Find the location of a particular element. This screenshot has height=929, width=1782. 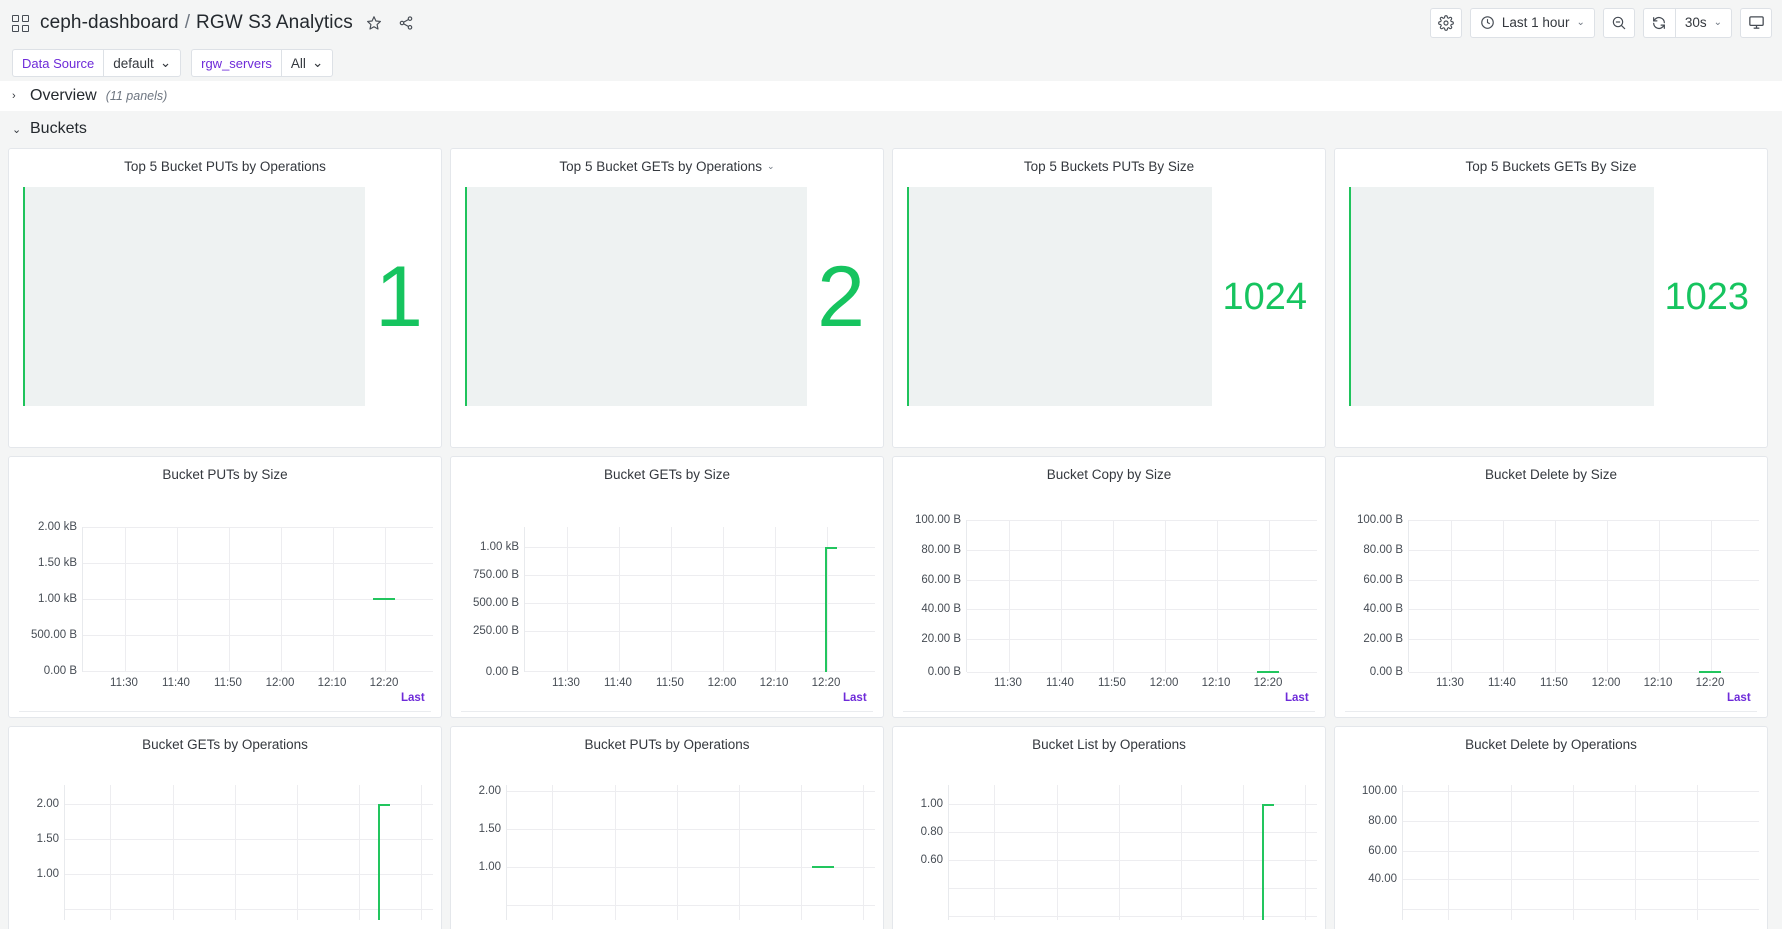

panel-top5-bucket-gets-by-operations: Top 5 Bucket GETs by Operations ⌄ 2 is located at coordinates (667, 298).